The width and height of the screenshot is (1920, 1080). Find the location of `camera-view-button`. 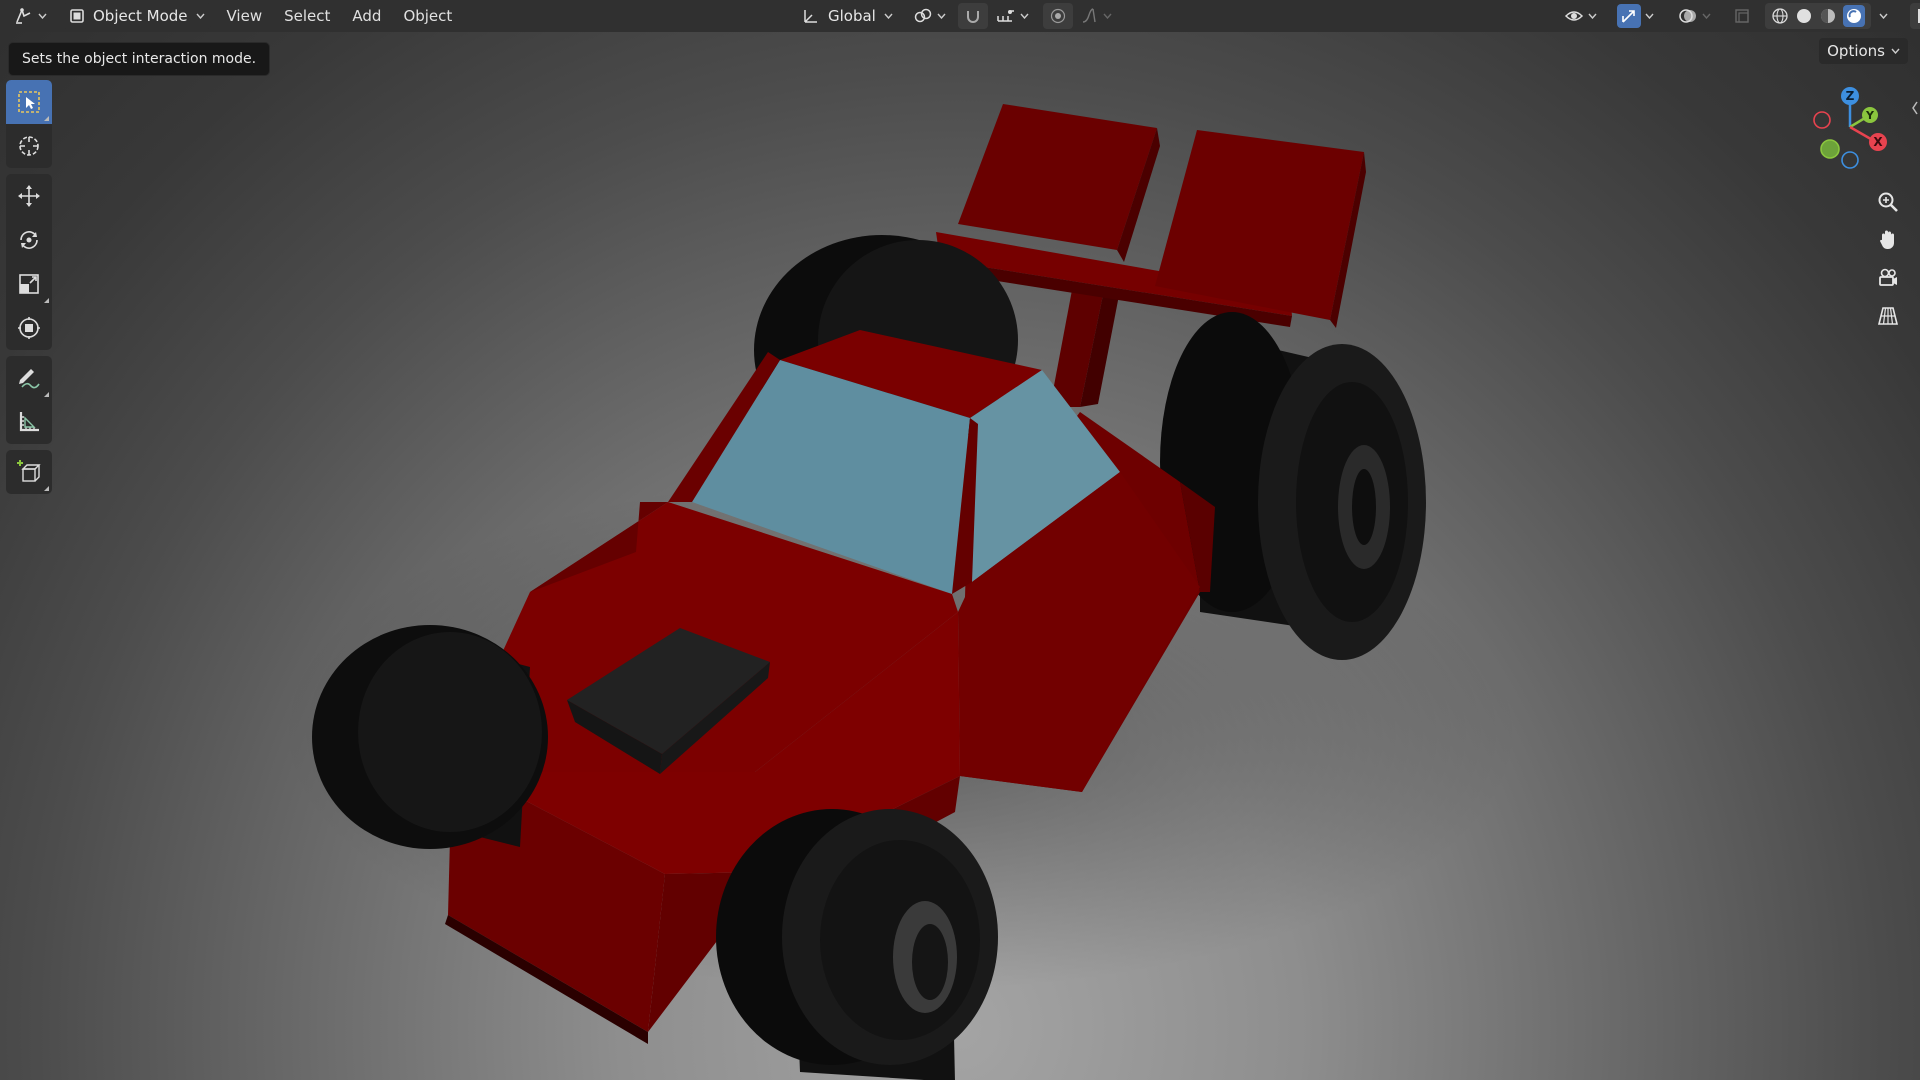

camera-view-button is located at coordinates (1888, 278).